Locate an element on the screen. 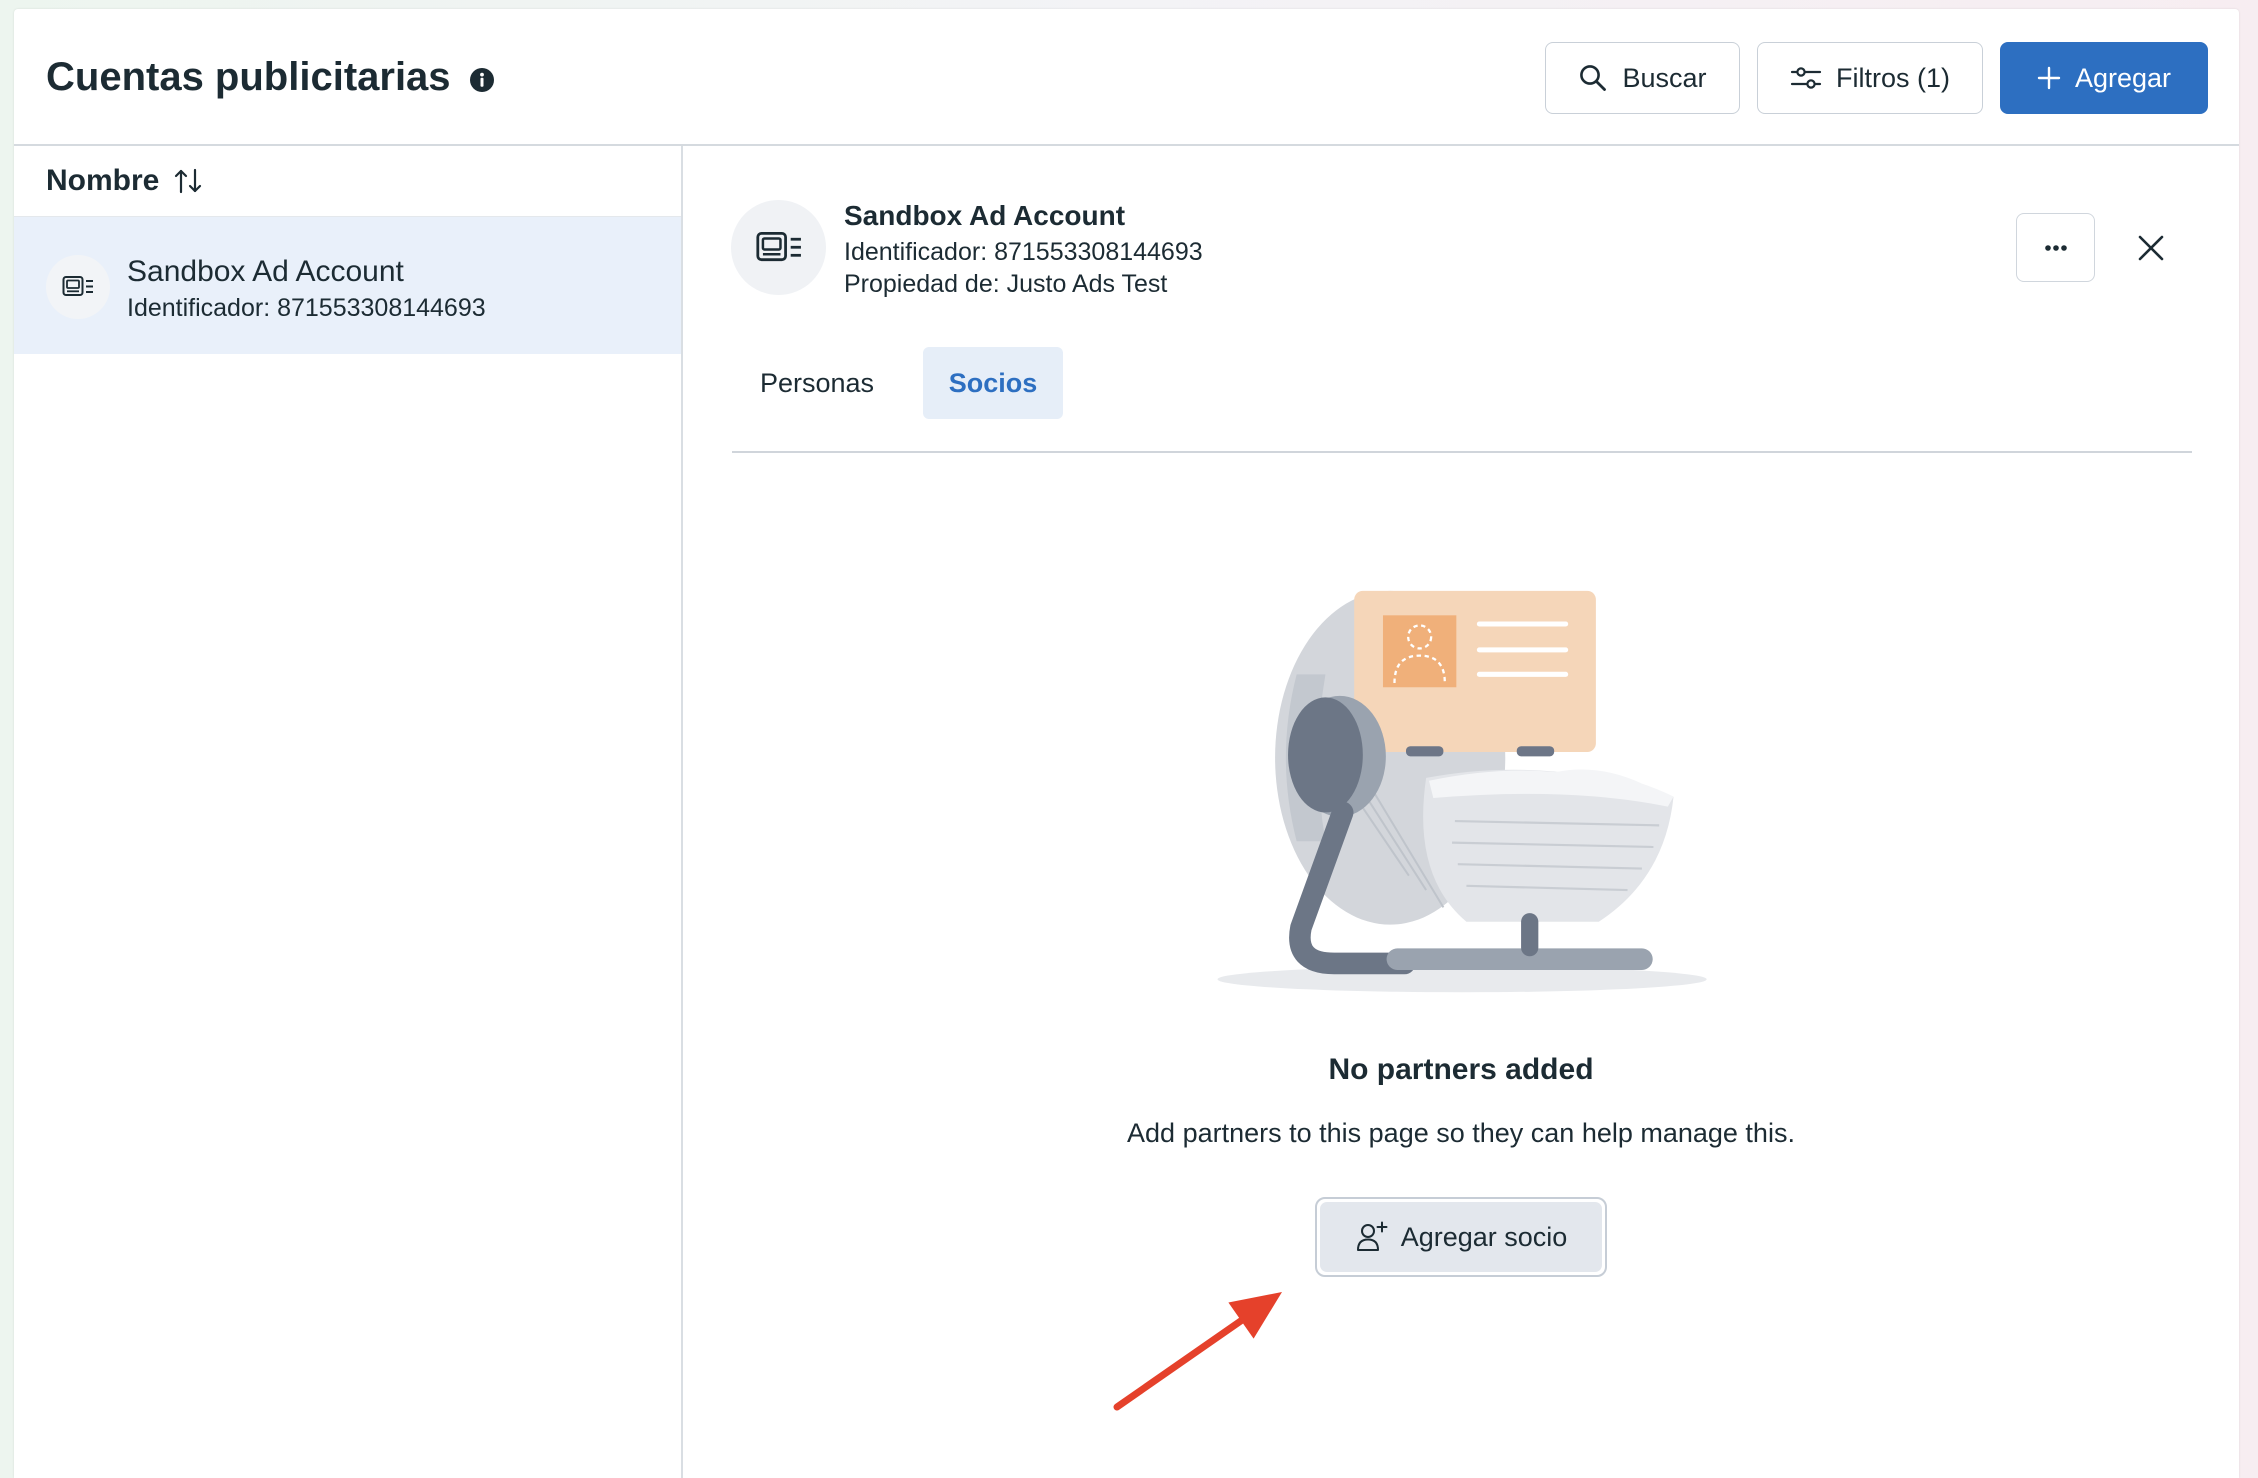 This screenshot has height=1478, width=2258. filters-button-label: Filtros (1) is located at coordinates (1893, 77).